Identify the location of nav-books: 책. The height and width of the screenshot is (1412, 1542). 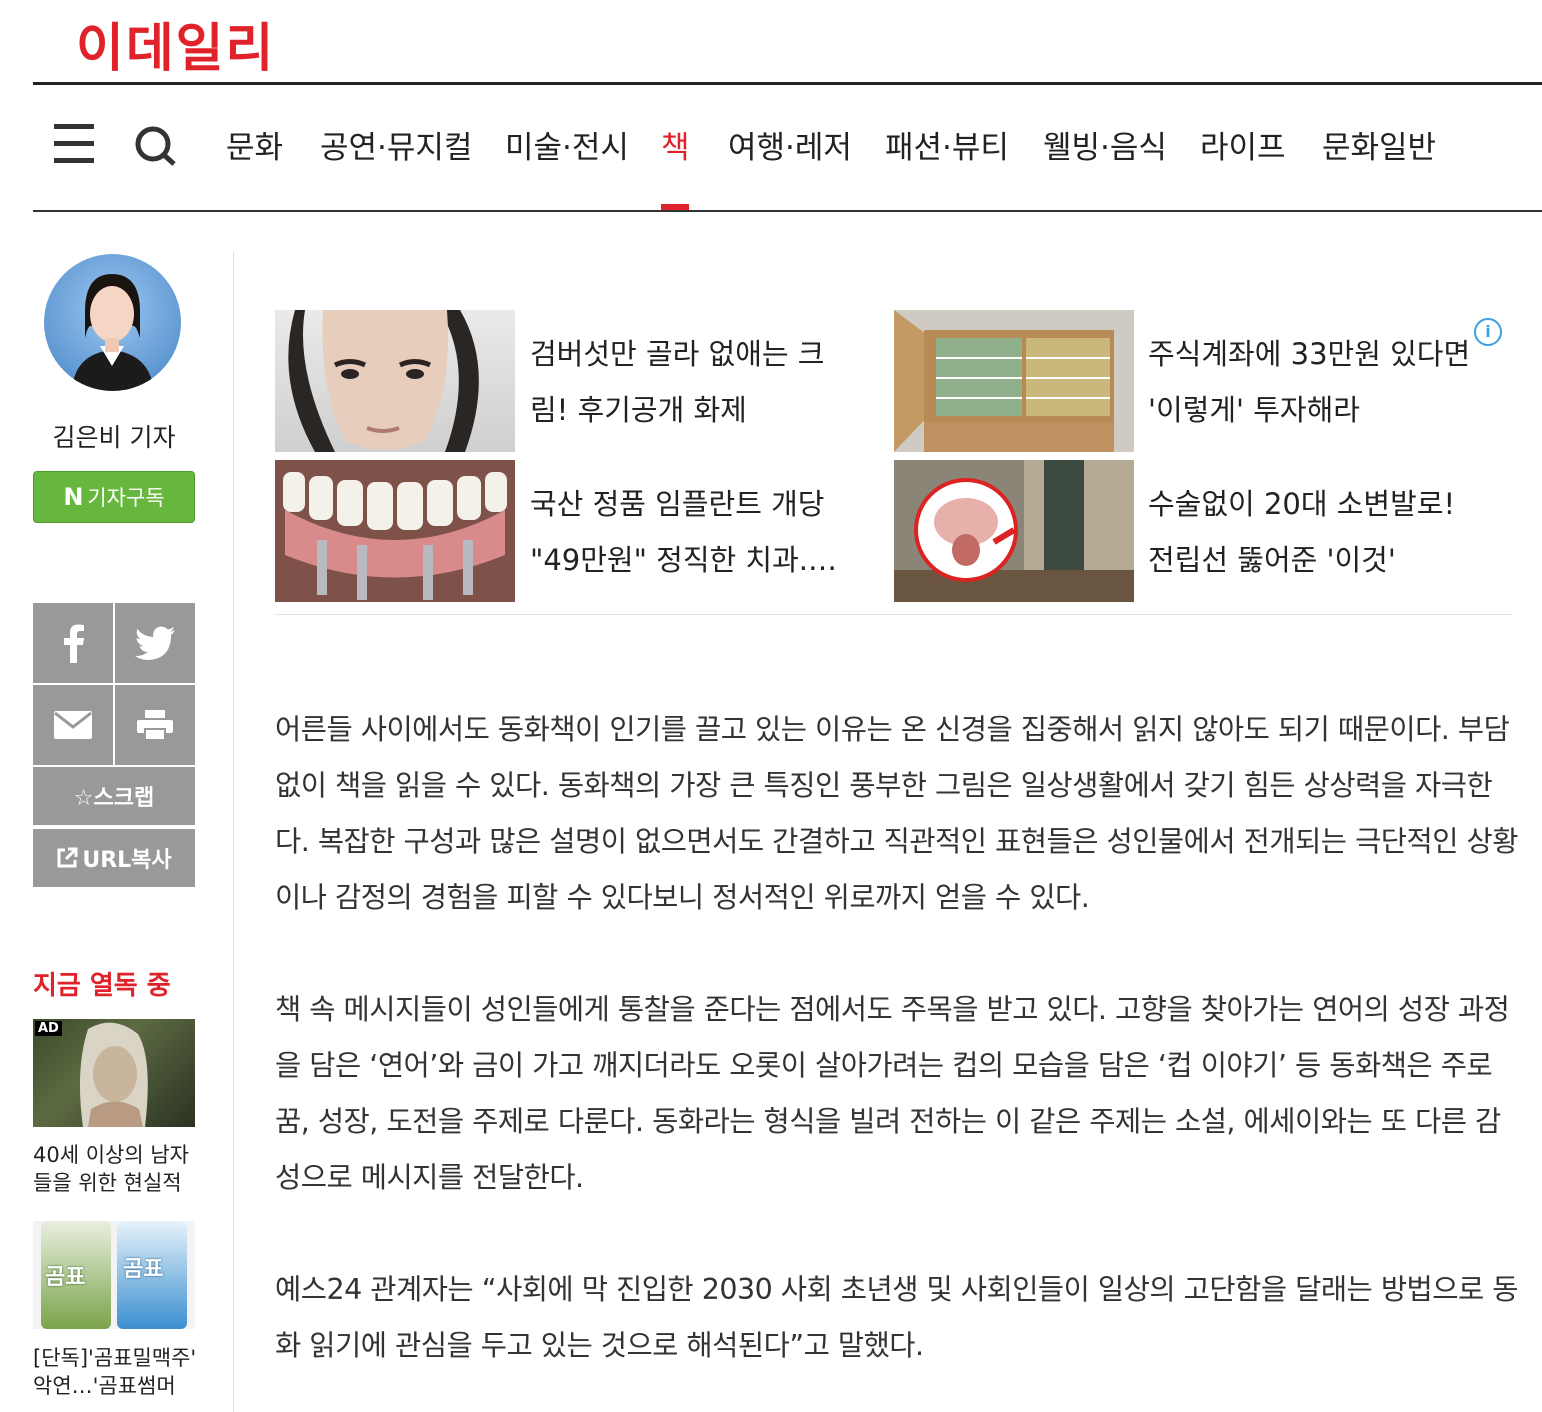
(675, 144).